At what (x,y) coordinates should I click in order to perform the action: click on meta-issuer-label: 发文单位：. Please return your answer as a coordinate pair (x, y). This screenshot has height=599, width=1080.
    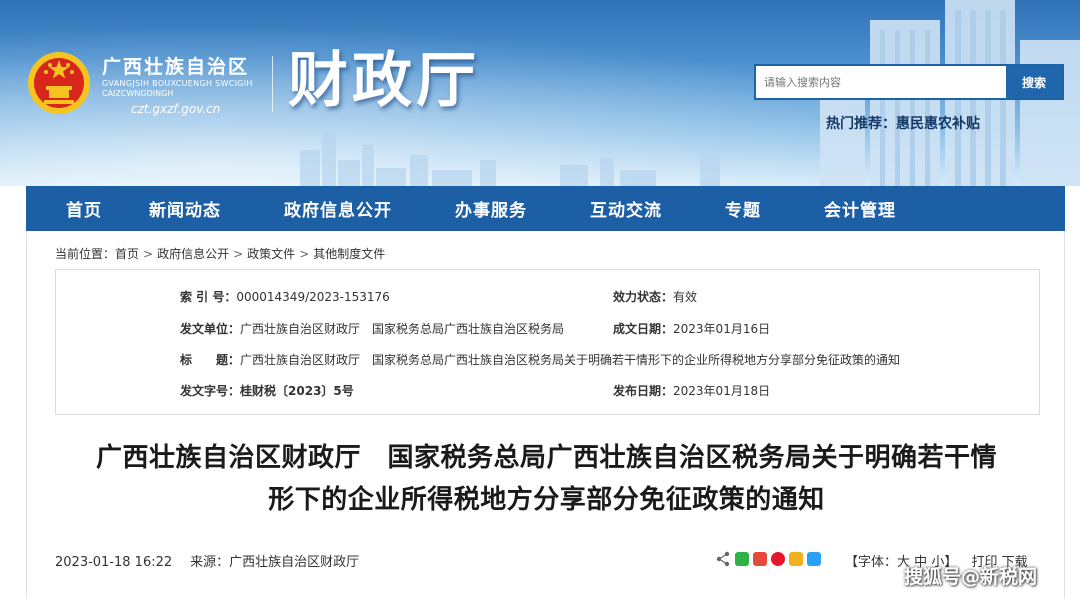
    Looking at the image, I should click on (210, 329).